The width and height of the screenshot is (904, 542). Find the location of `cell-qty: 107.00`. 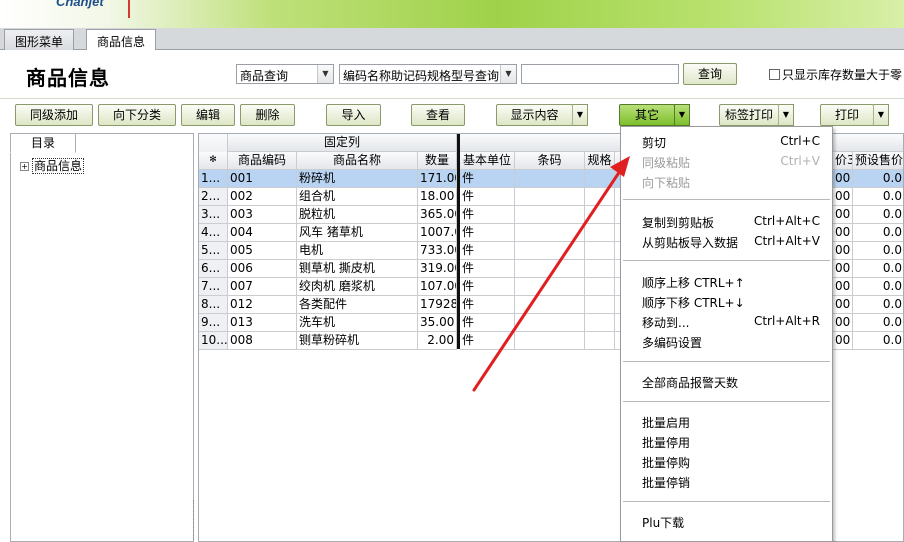

cell-qty: 107.00 is located at coordinates (437, 287).